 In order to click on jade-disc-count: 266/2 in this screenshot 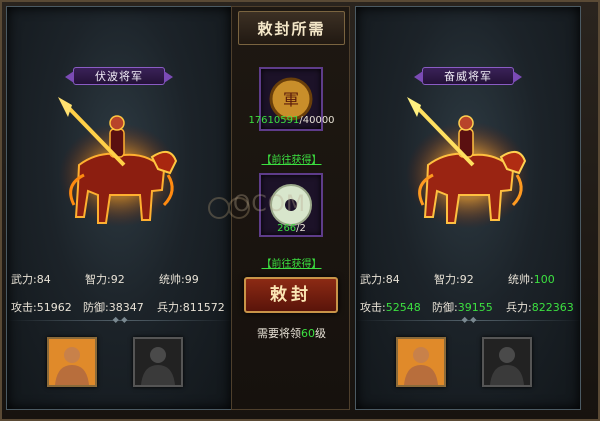, I will do `click(291, 228)`.